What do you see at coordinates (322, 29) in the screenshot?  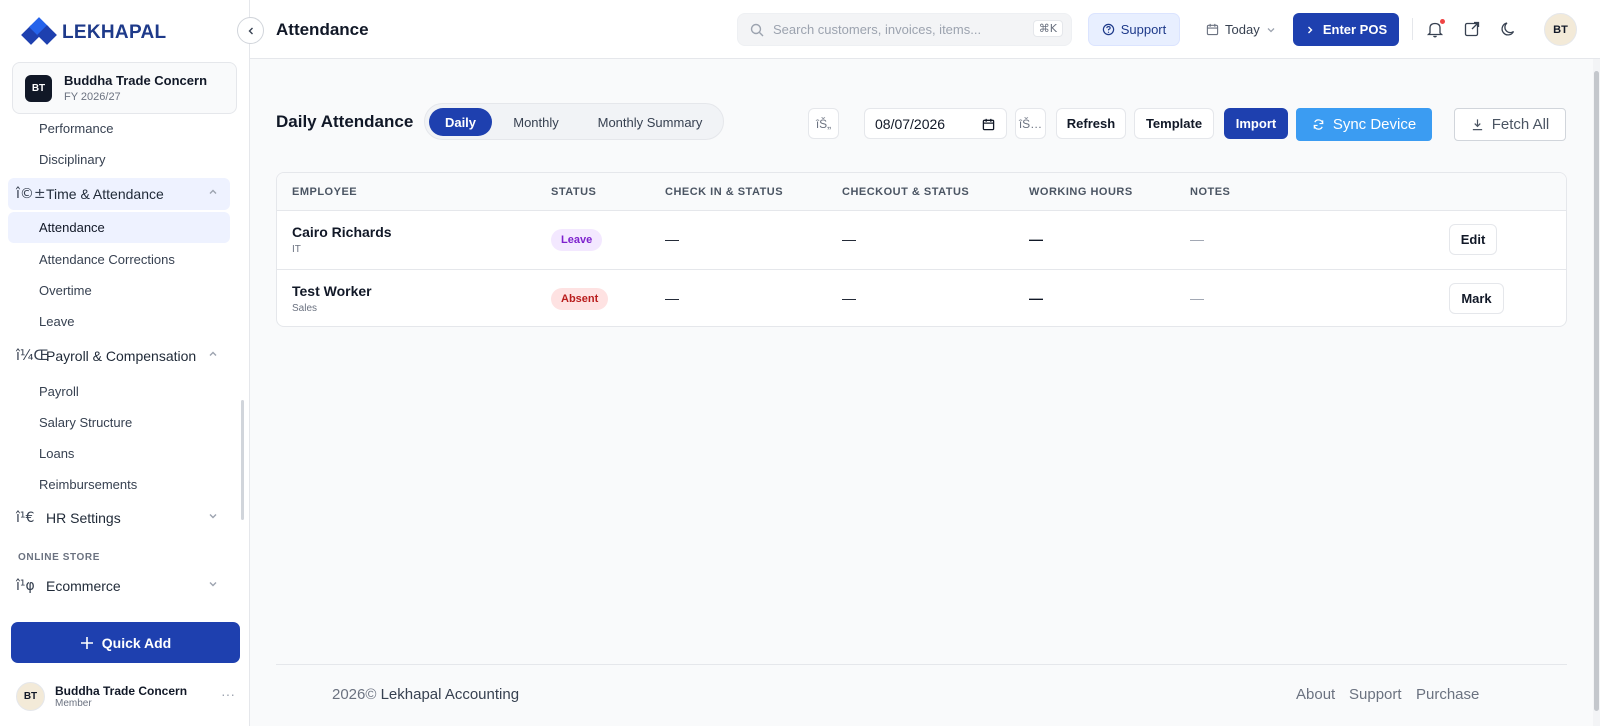 I see `page-title: Attendance` at bounding box center [322, 29].